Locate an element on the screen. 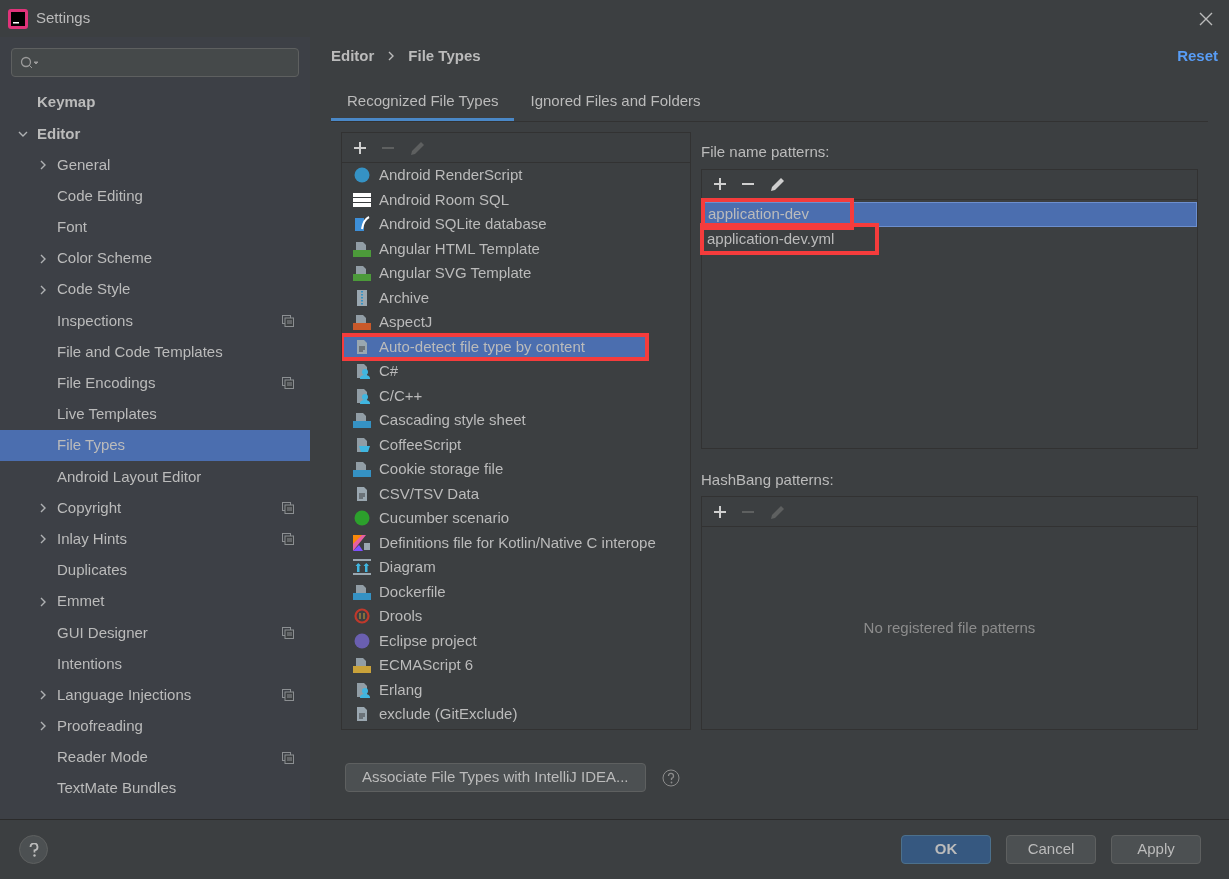 The image size is (1229, 879). breadcrumb-item: File Types is located at coordinates (444, 55).